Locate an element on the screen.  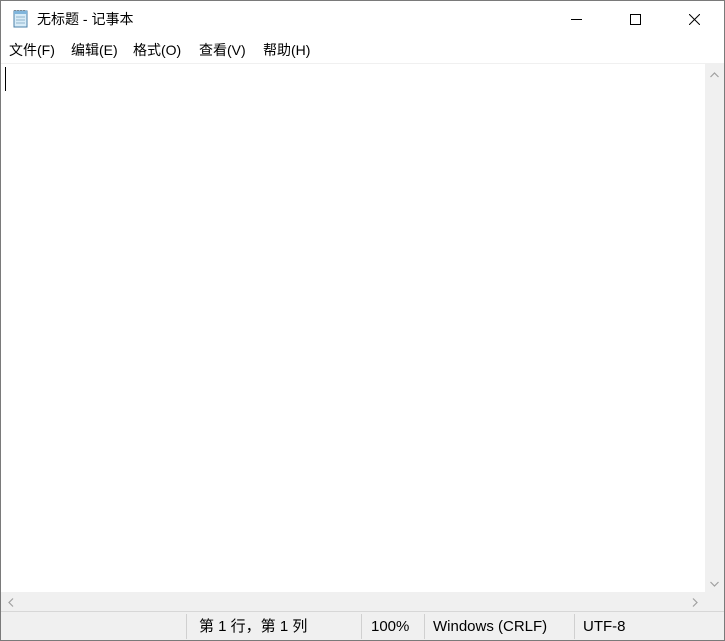
maximize-button is located at coordinates (635, 19).